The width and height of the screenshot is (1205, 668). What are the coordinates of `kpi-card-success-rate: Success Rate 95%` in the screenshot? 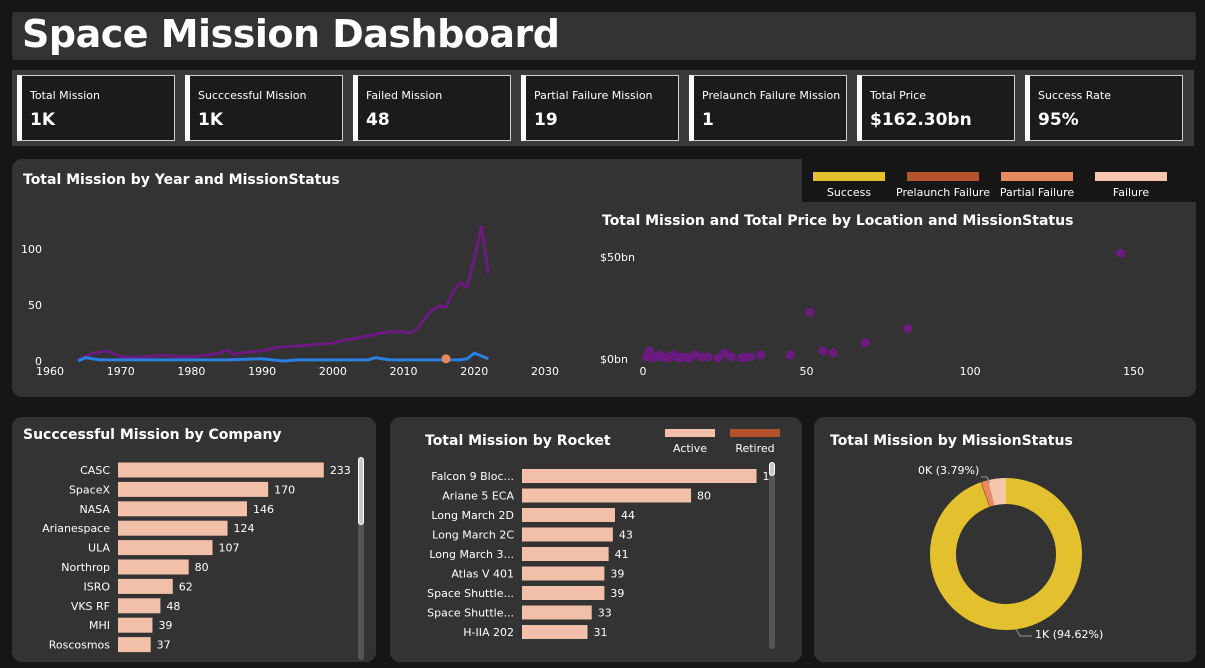 It's located at (1104, 108).